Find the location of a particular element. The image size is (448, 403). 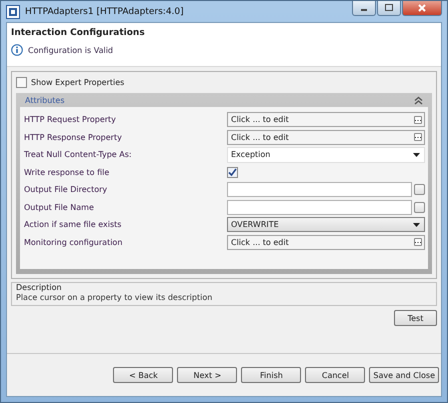

group-title: Description is located at coordinates (39, 288).